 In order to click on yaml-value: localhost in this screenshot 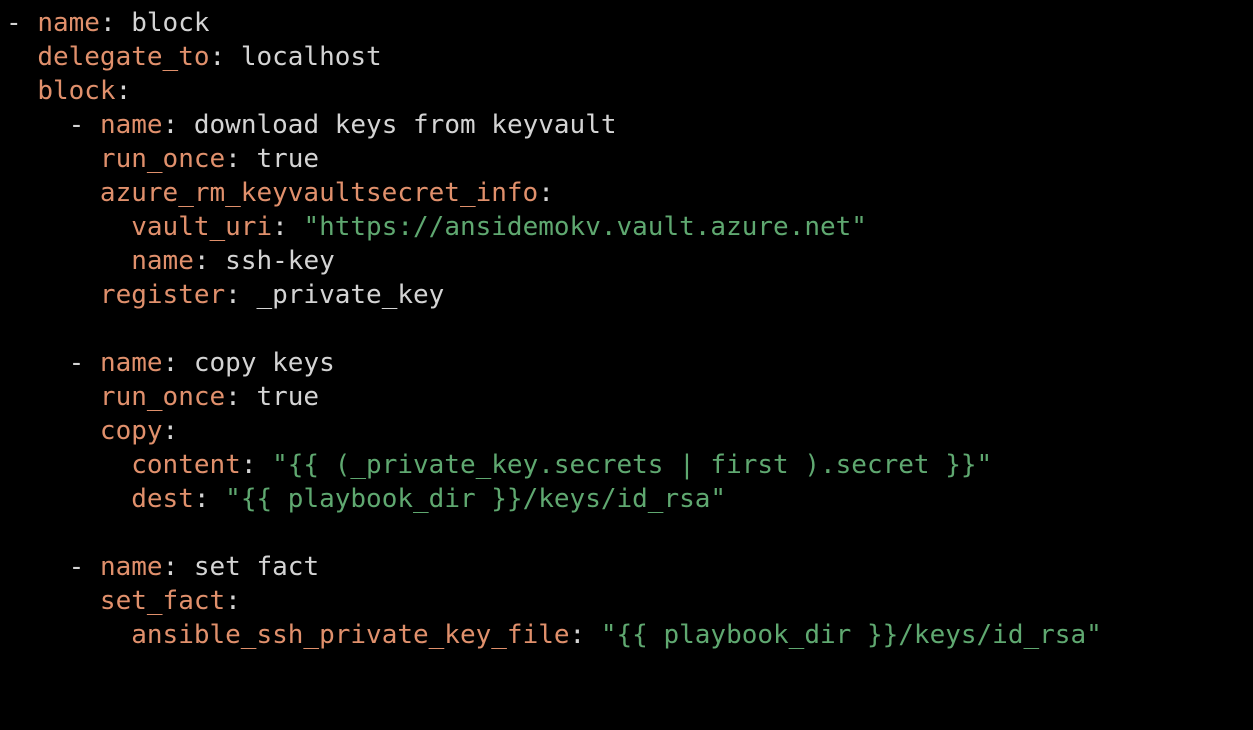, I will do `click(311, 57)`.